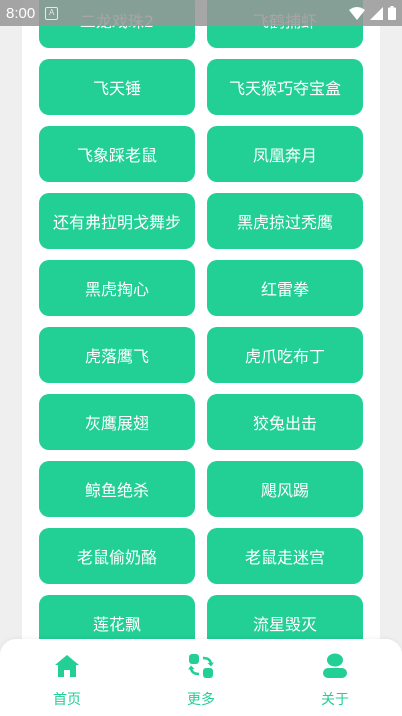 The image size is (402, 716). What do you see at coordinates (117, 355) in the screenshot?
I see `move-tile: 虎落鹰飞` at bounding box center [117, 355].